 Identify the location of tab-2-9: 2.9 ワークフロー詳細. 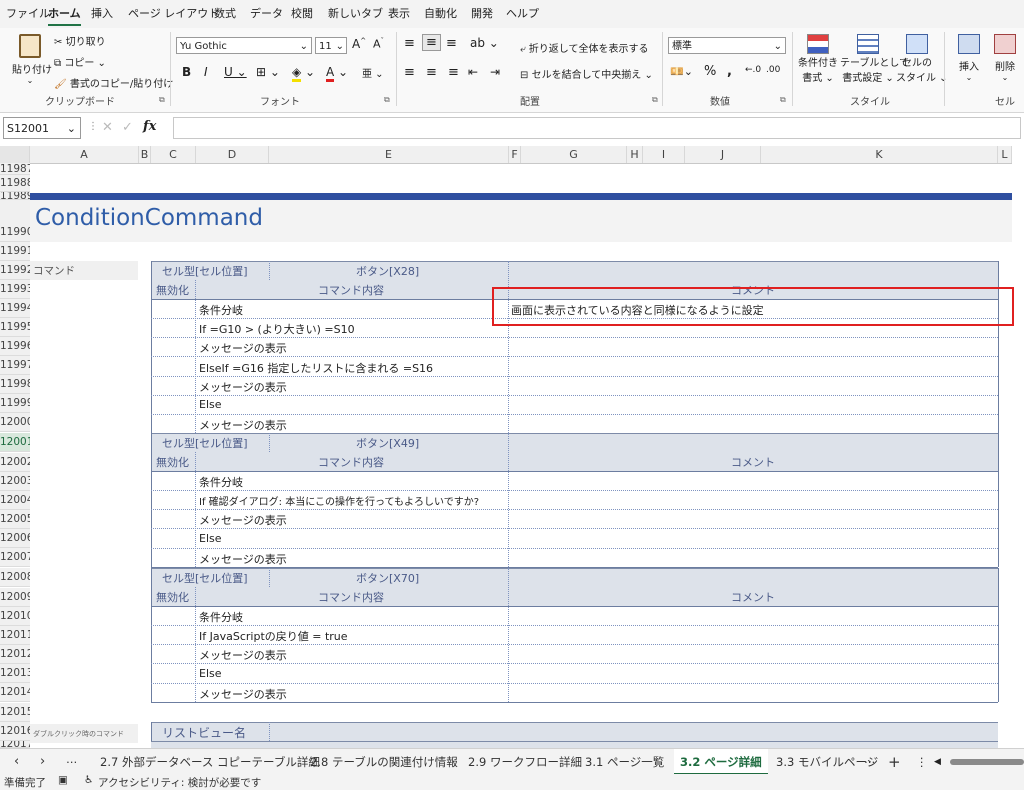
(525, 762).